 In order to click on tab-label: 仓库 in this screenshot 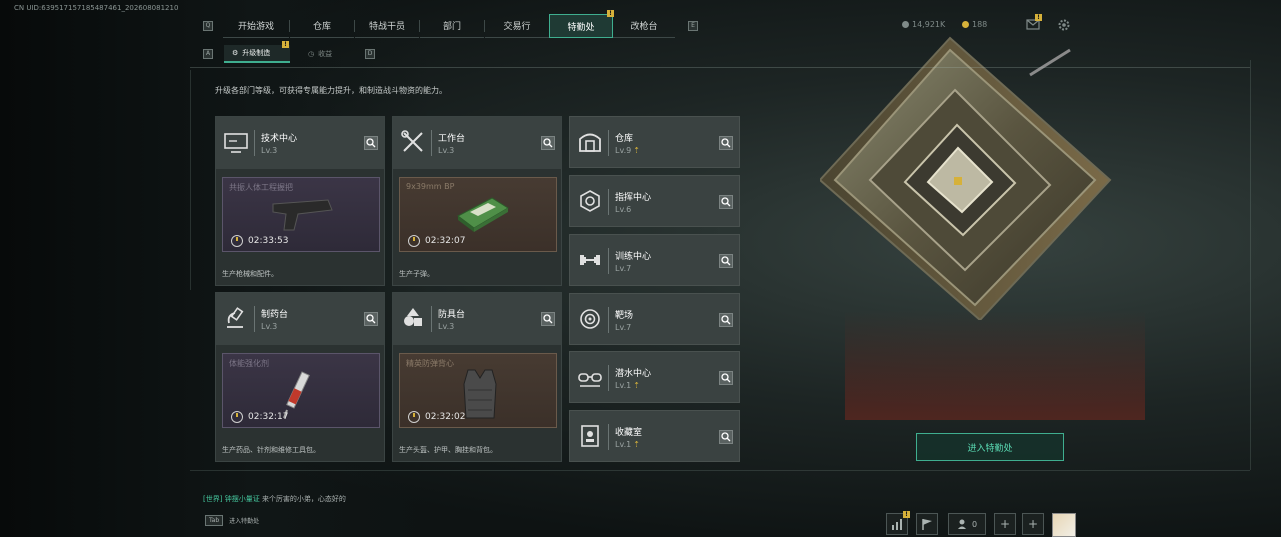, I will do `click(321, 27)`.